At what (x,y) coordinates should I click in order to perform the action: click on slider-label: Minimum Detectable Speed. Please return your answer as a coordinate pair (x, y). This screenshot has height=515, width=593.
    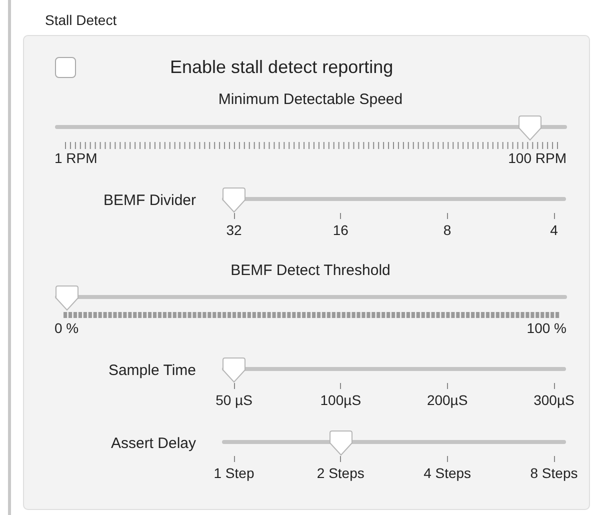
    Looking at the image, I should click on (310, 100).